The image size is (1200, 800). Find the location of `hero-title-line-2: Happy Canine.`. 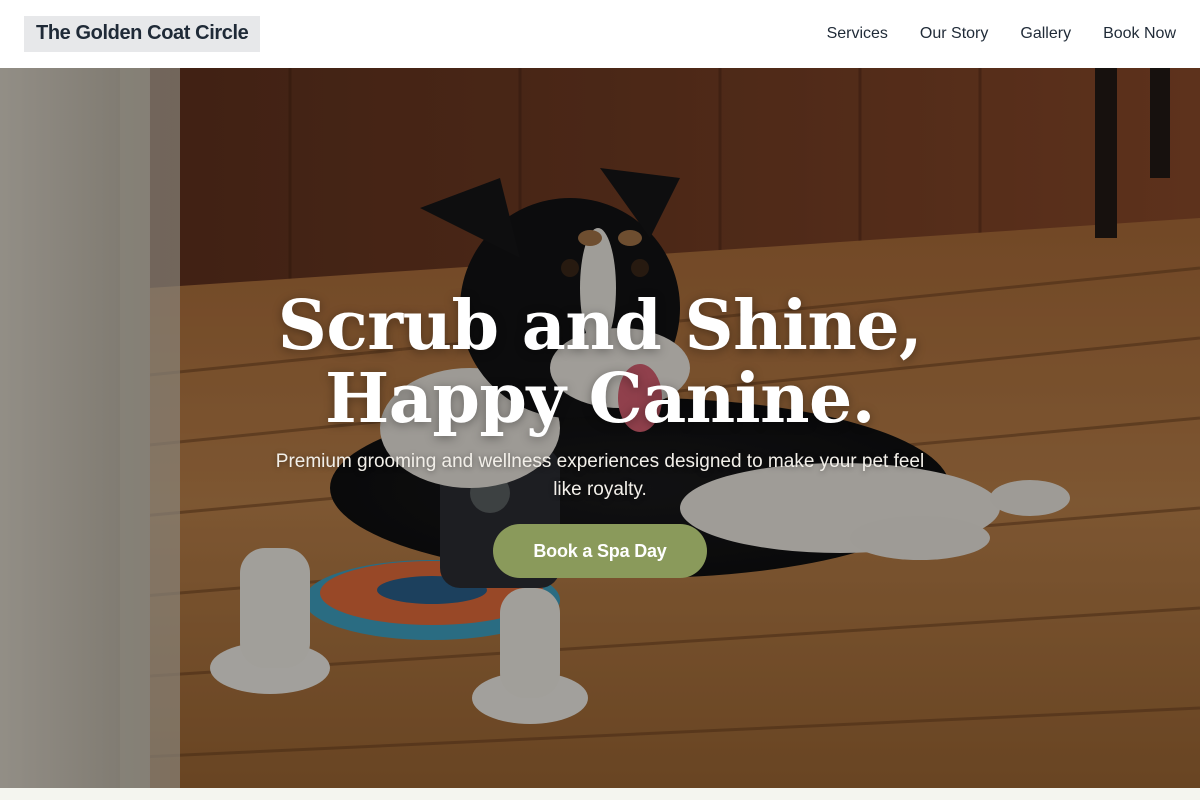

hero-title-line-2: Happy Canine. is located at coordinates (600, 399).